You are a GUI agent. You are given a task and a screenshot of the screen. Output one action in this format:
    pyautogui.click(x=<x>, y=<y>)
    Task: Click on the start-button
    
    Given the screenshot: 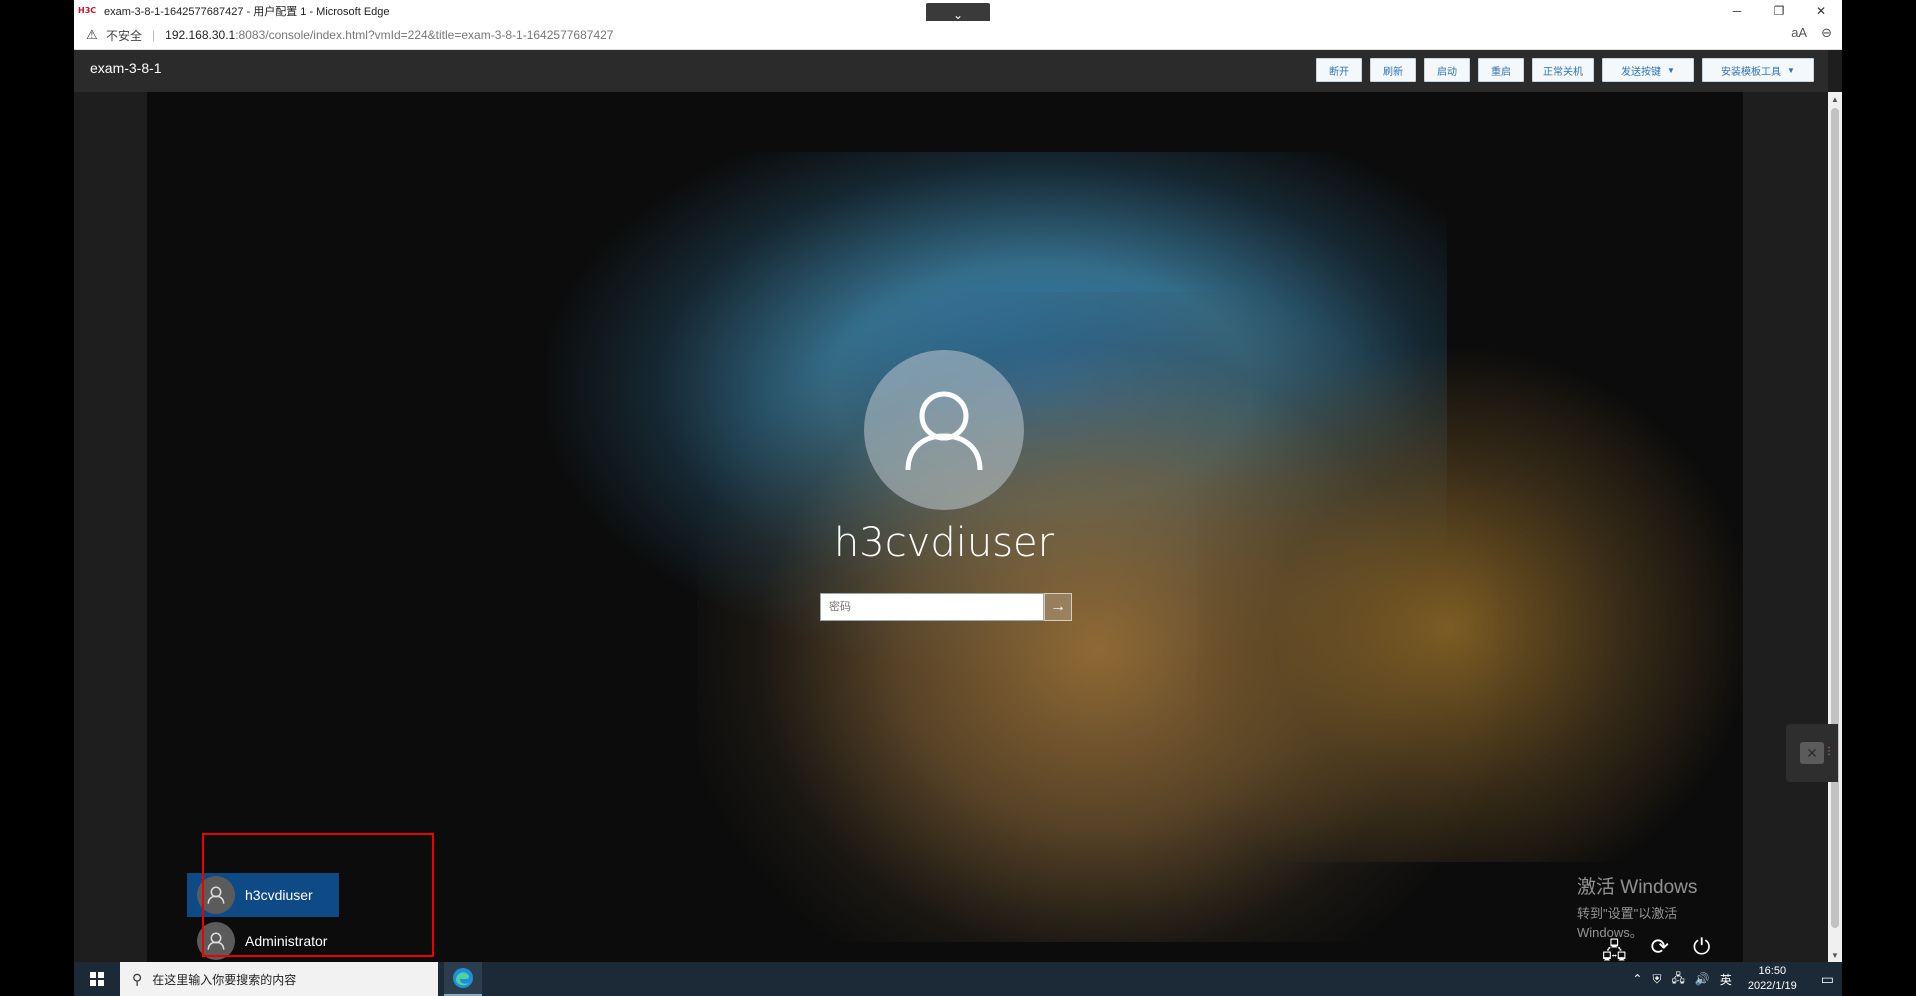 What is the action you would take?
    pyautogui.click(x=97, y=979)
    